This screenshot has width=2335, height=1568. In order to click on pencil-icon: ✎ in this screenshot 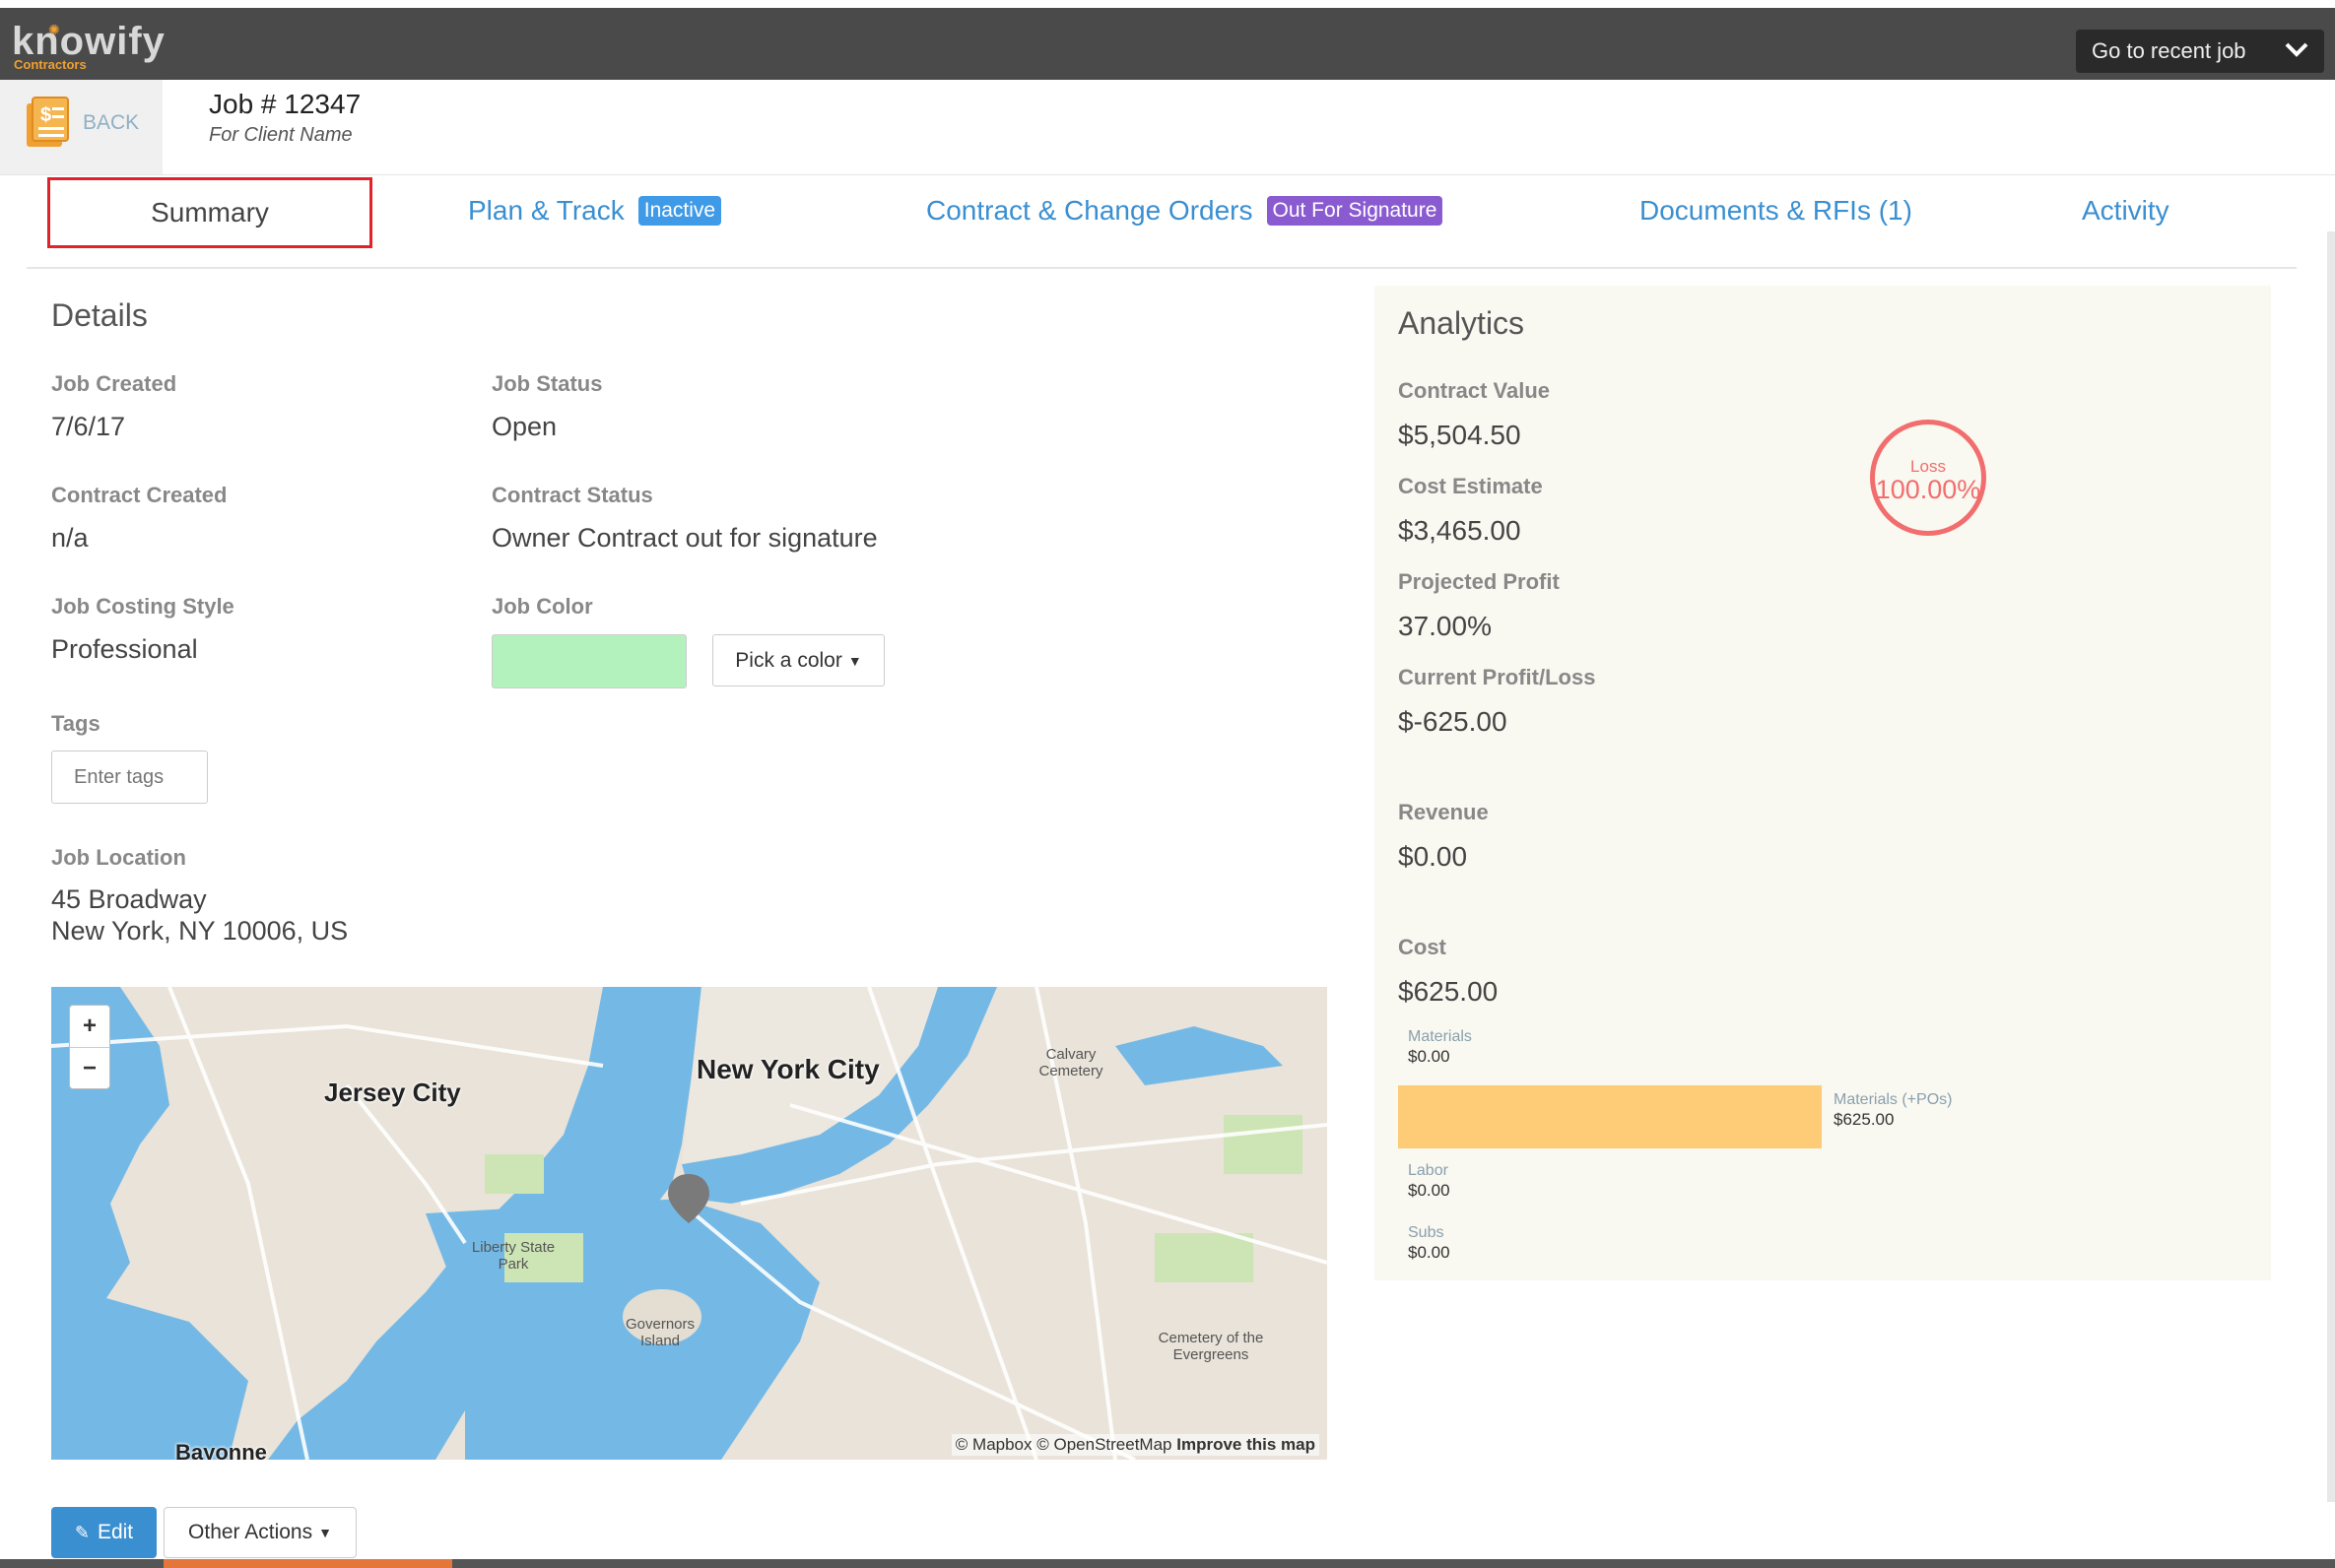, I will do `click(82, 1532)`.